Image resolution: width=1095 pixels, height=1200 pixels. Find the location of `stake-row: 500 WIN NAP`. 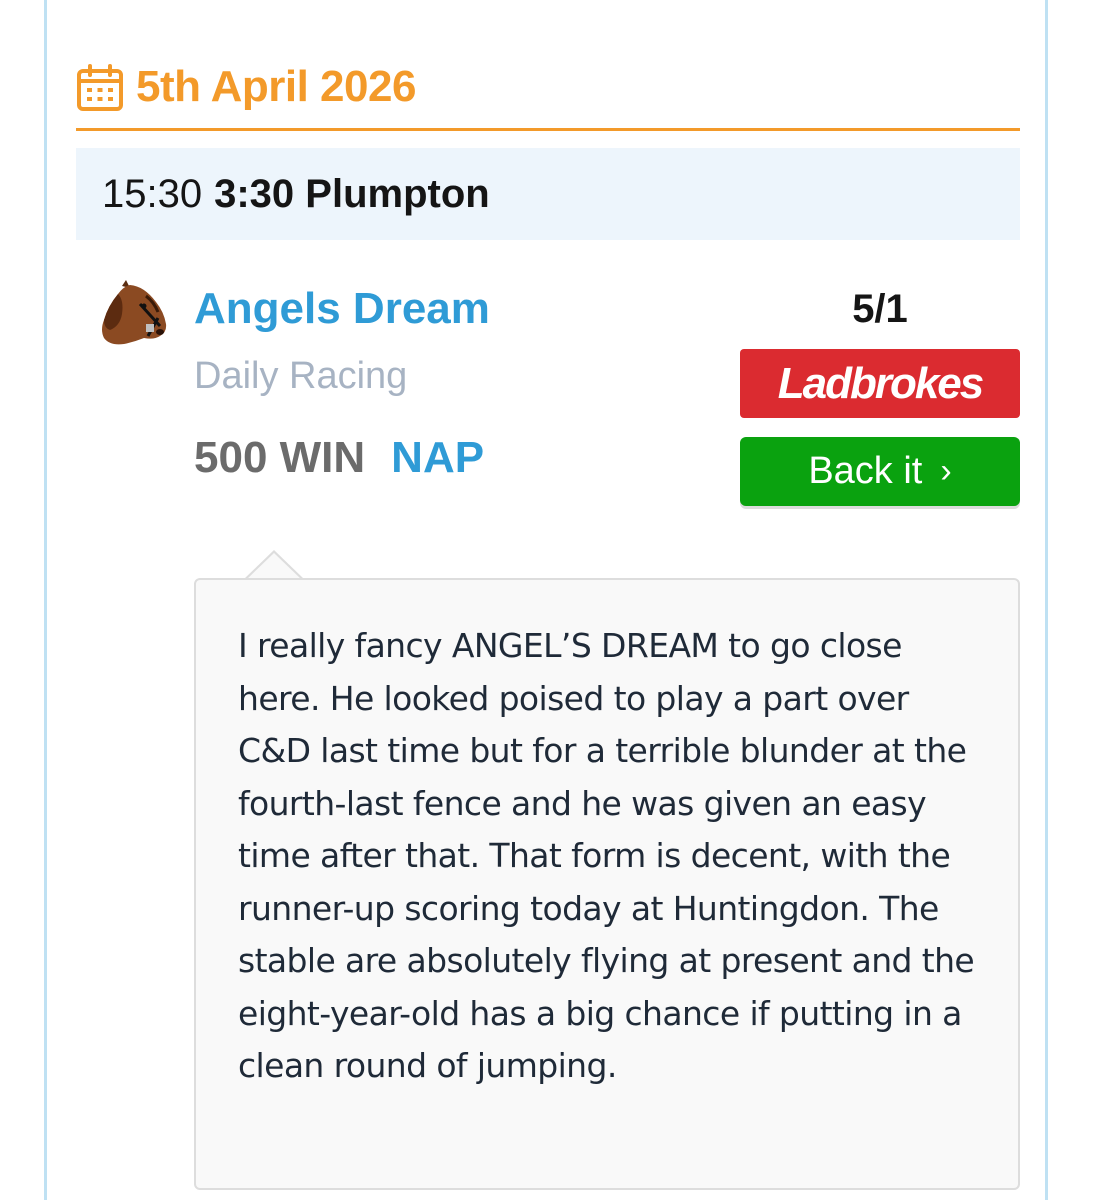

stake-row: 500 WIN NAP is located at coordinates (339, 458).